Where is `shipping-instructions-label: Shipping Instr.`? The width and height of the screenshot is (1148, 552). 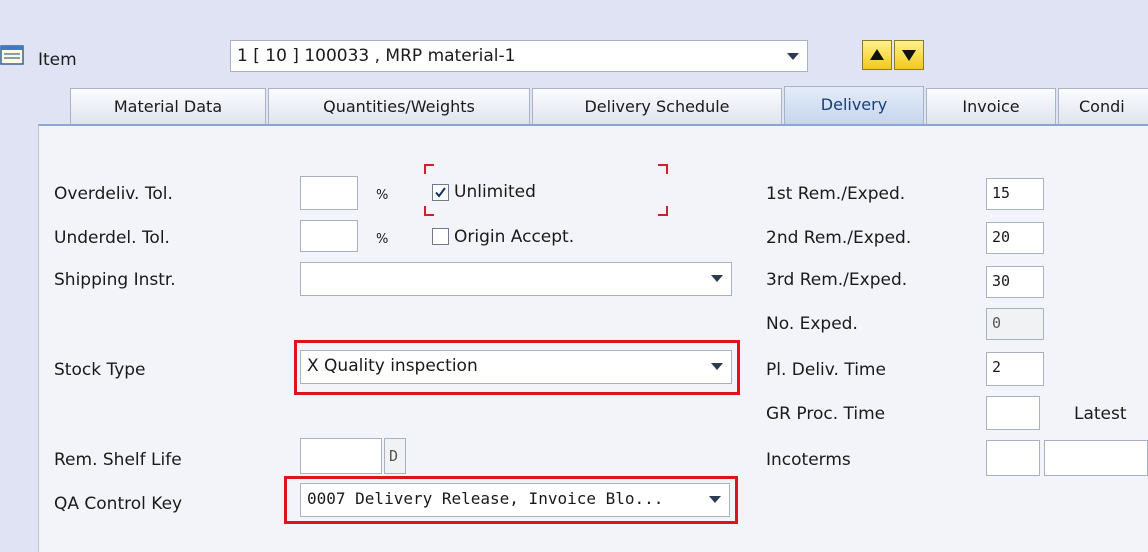
shipping-instructions-label: Shipping Instr. is located at coordinates (115, 280).